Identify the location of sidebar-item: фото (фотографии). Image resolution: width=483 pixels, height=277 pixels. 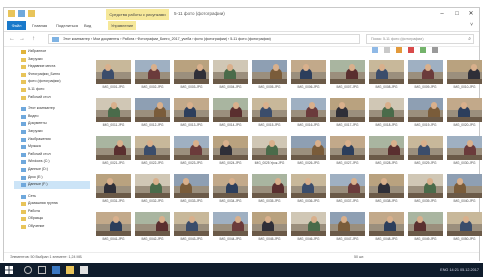
(52, 82).